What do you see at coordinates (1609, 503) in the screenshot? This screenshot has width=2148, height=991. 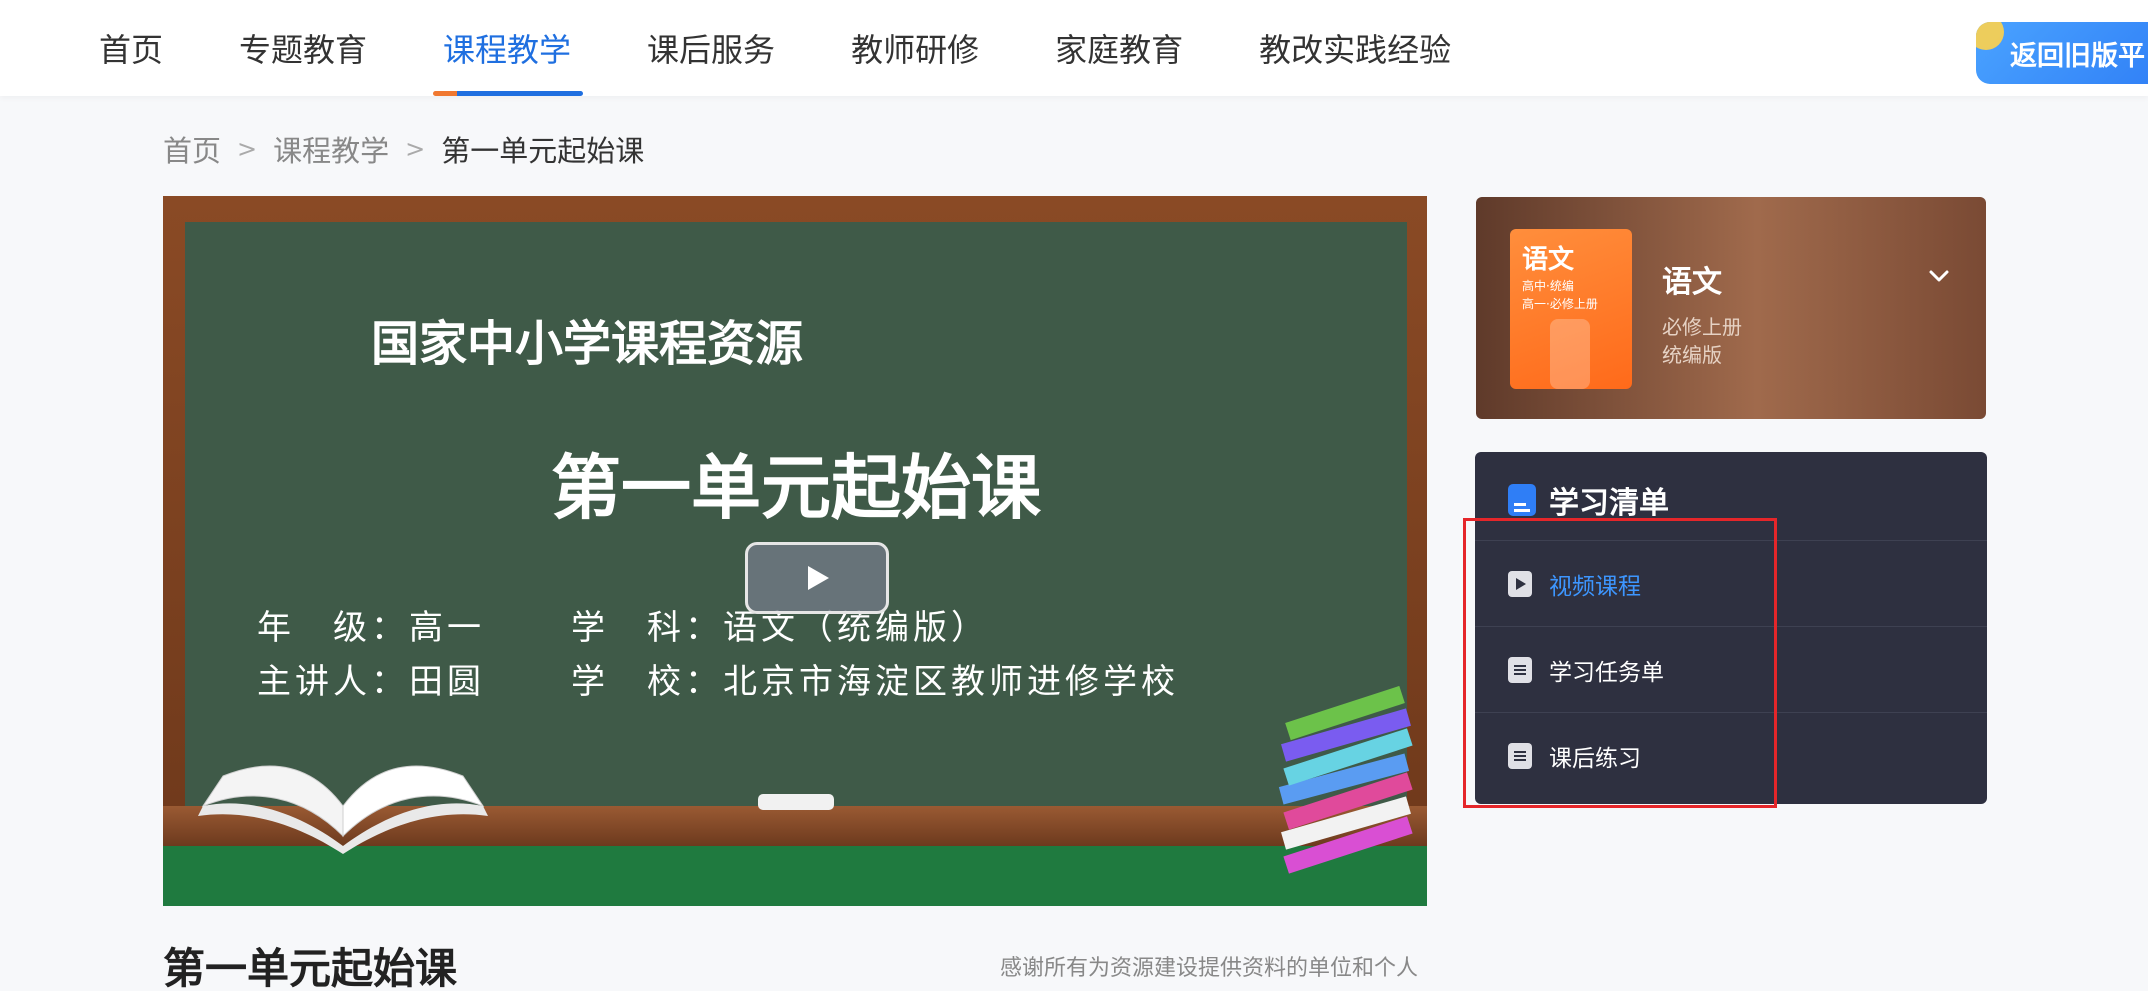 I see `study-list-title: 学习清单` at bounding box center [1609, 503].